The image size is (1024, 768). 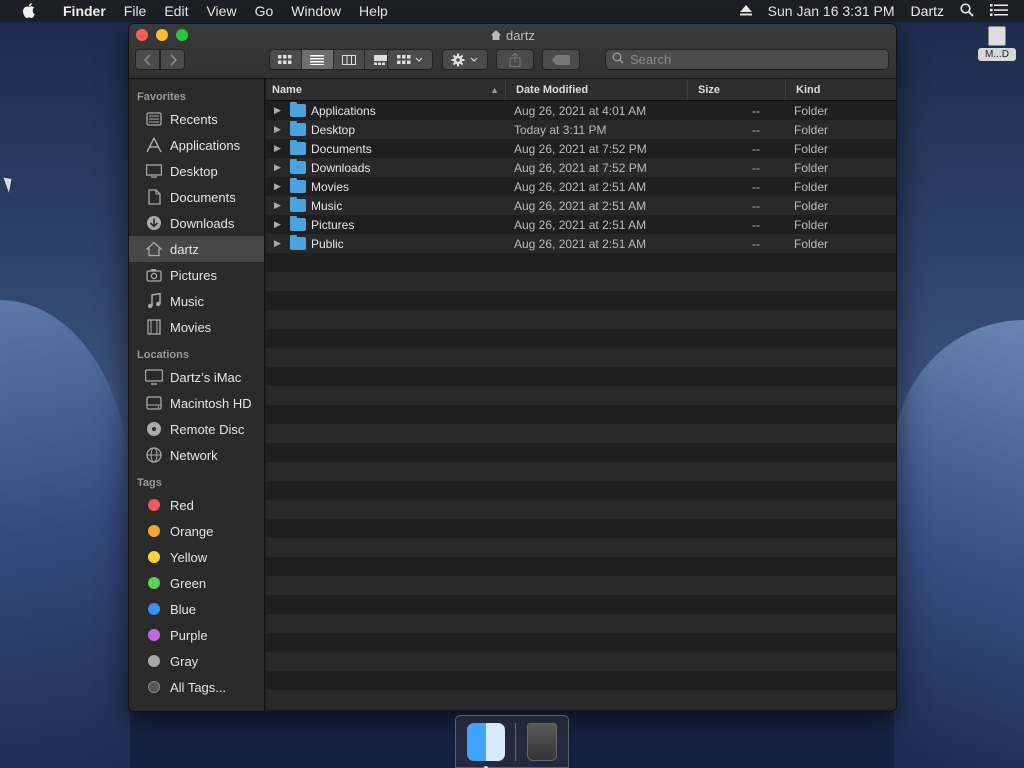 What do you see at coordinates (512, 741) in the screenshot?
I see `dock` at bounding box center [512, 741].